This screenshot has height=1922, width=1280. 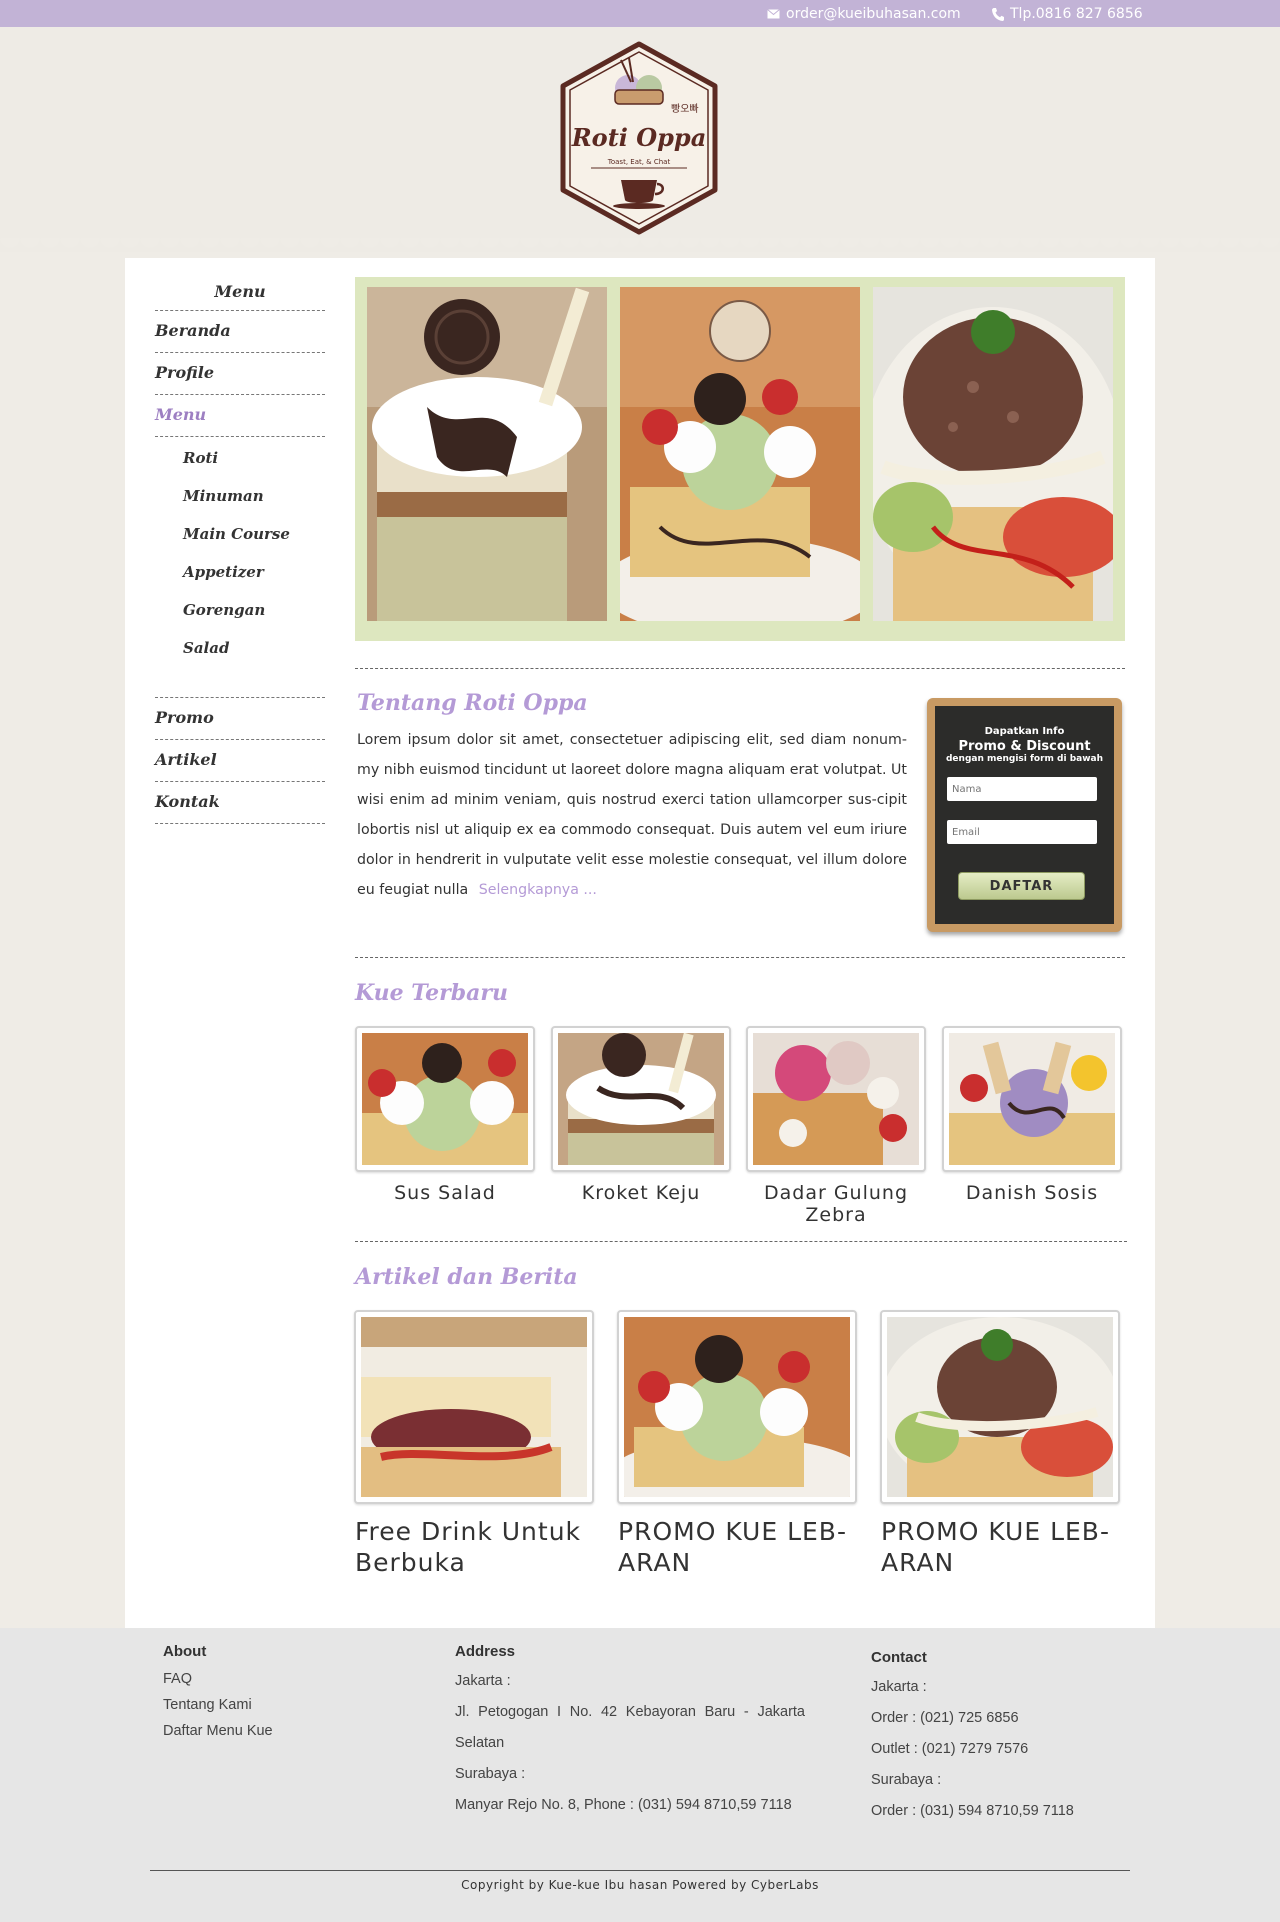 What do you see at coordinates (1024, 731) in the screenshot?
I see `signup-line-1: Dapatkan Info` at bounding box center [1024, 731].